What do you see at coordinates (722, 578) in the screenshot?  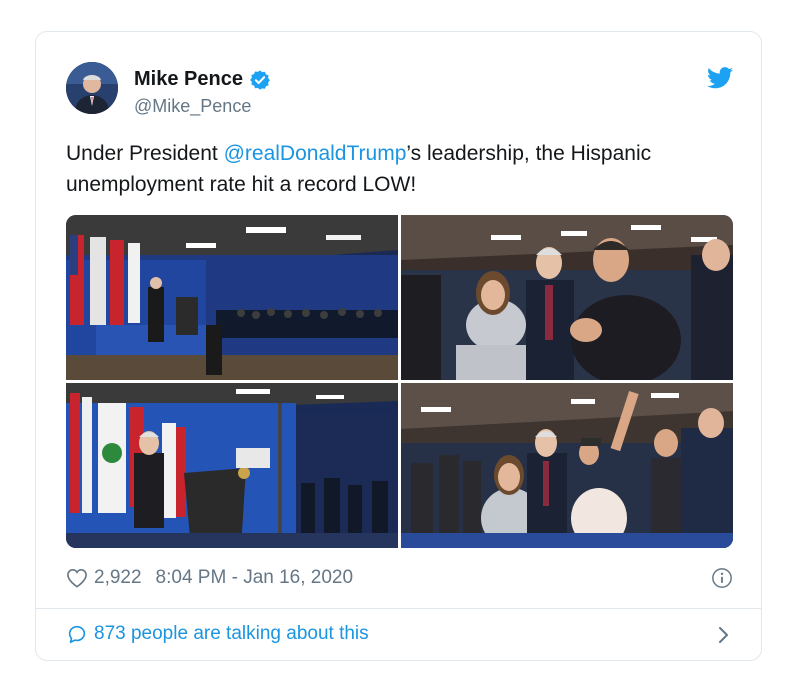 I see `info-icon` at bounding box center [722, 578].